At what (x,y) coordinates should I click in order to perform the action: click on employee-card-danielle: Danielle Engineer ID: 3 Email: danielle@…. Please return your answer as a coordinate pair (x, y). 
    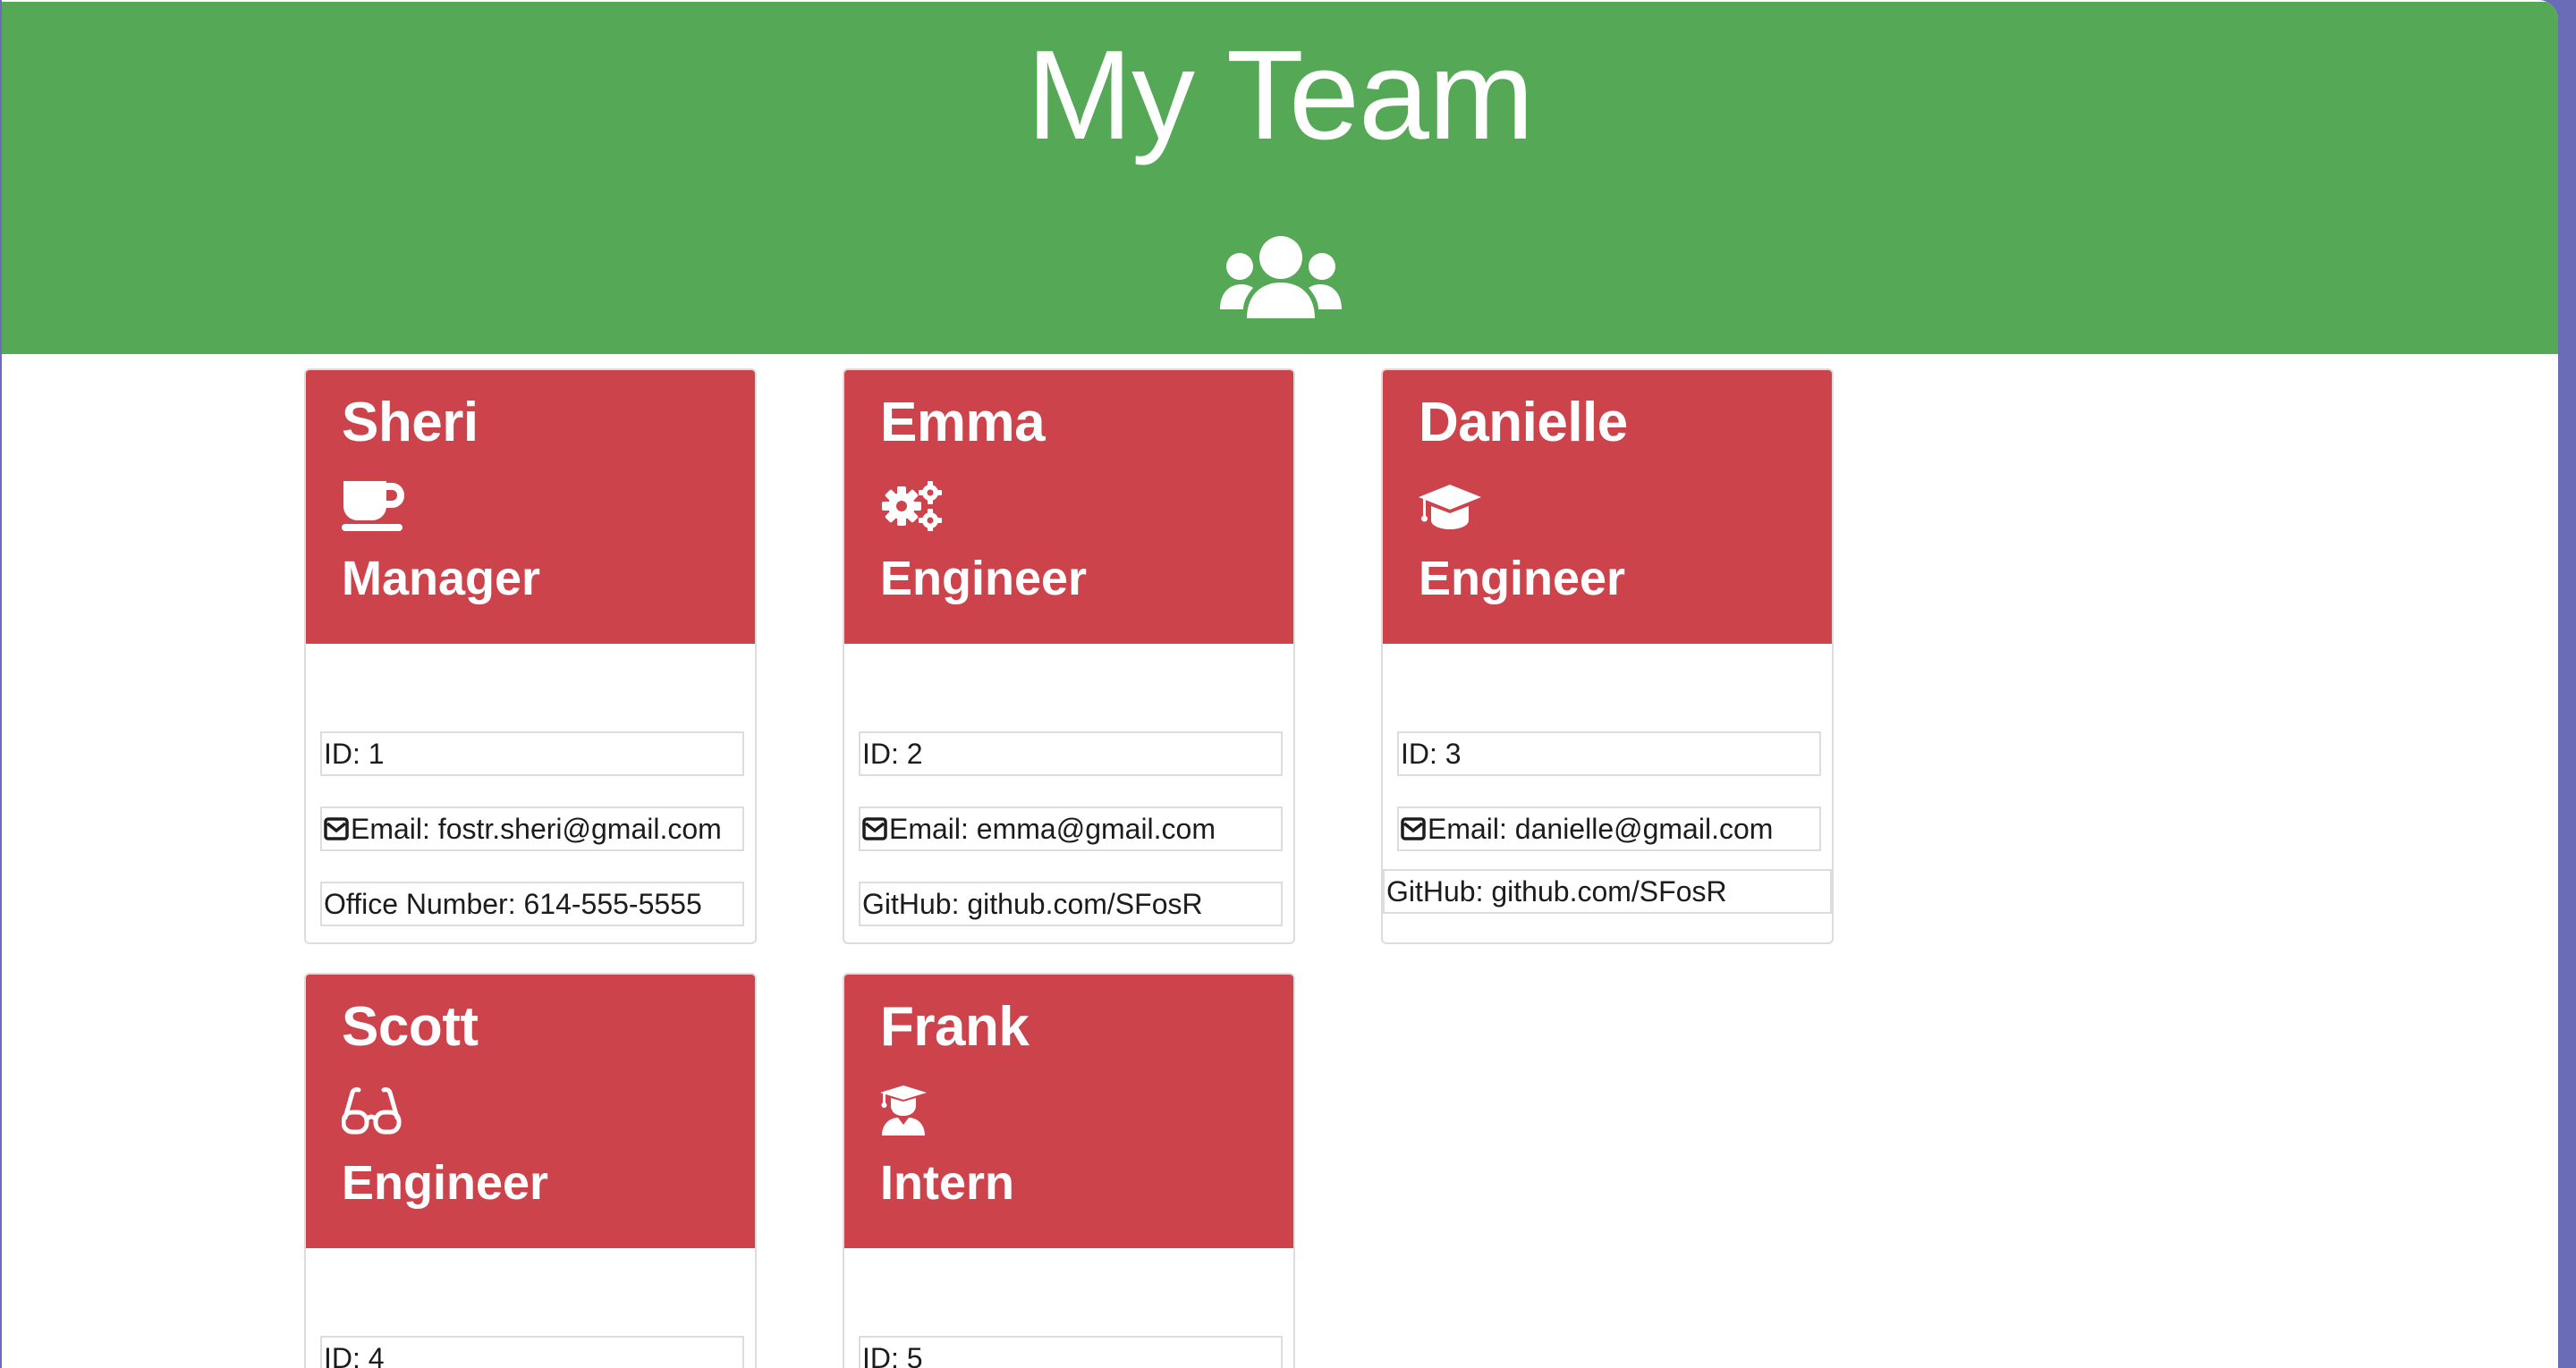
    Looking at the image, I should click on (1607, 656).